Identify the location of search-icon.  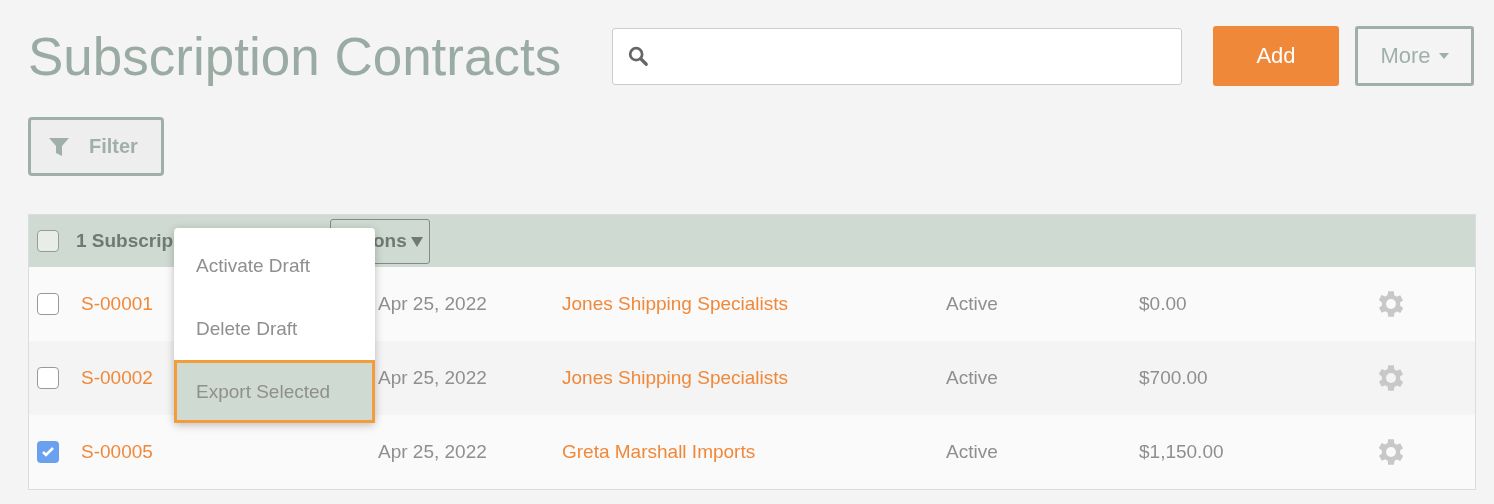
(638, 56).